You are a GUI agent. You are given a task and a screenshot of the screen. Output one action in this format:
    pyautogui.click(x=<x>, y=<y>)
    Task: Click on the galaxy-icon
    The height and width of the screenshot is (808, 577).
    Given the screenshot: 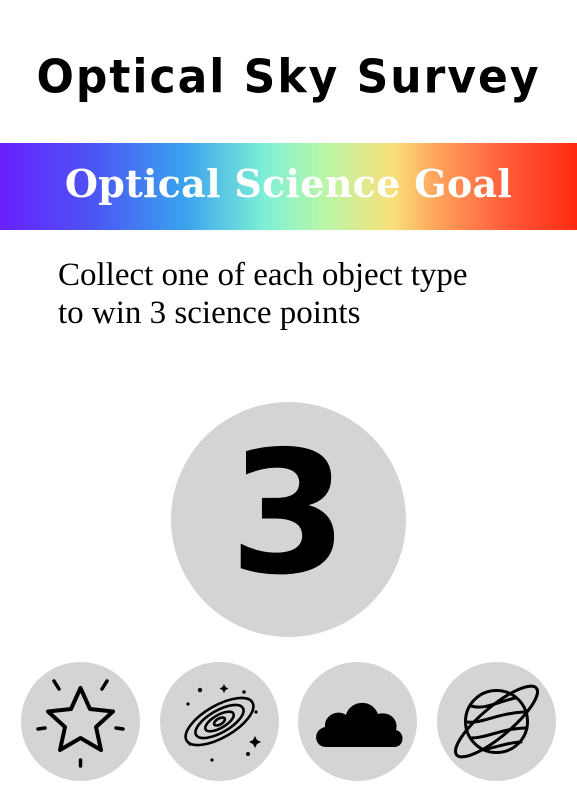 What is the action you would take?
    pyautogui.click(x=222, y=723)
    